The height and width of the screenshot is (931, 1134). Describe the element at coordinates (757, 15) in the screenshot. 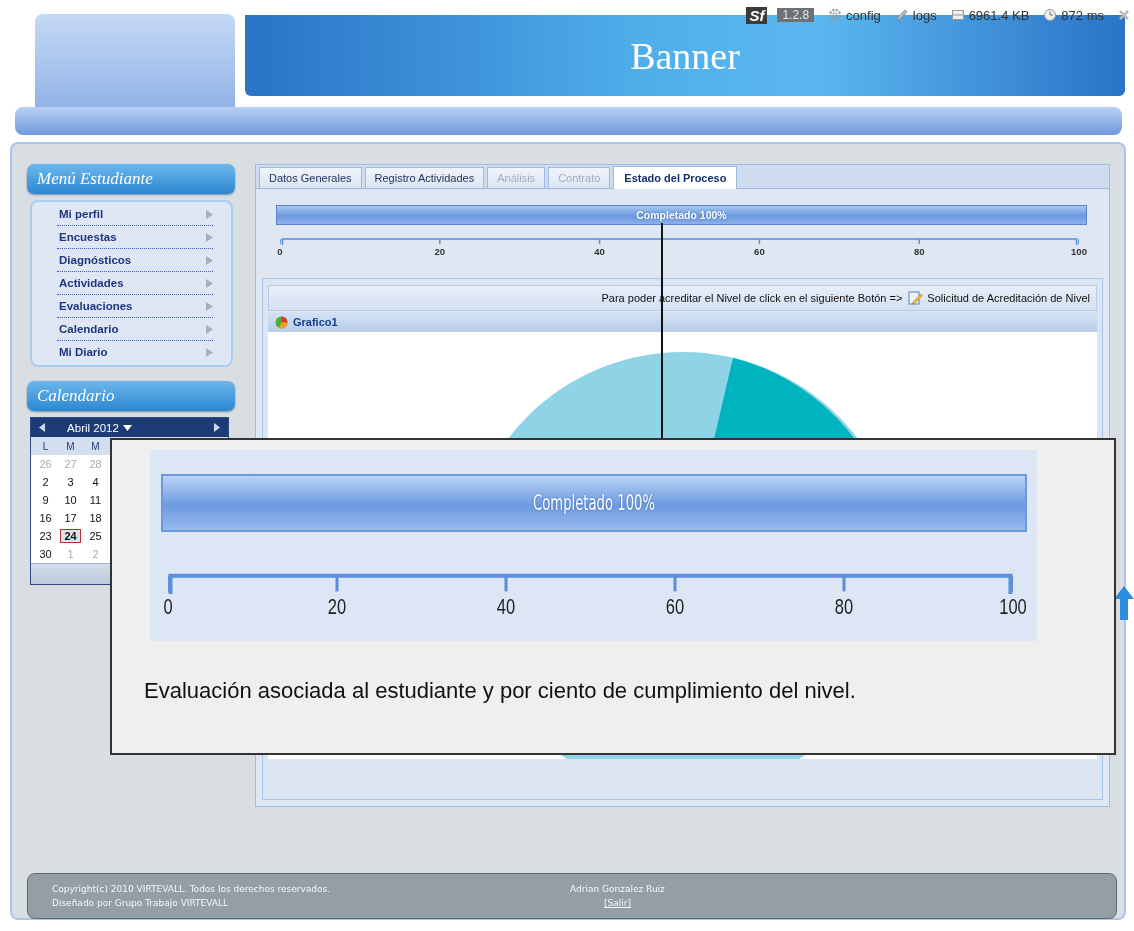

I see `framework-logo: Sf` at that location.